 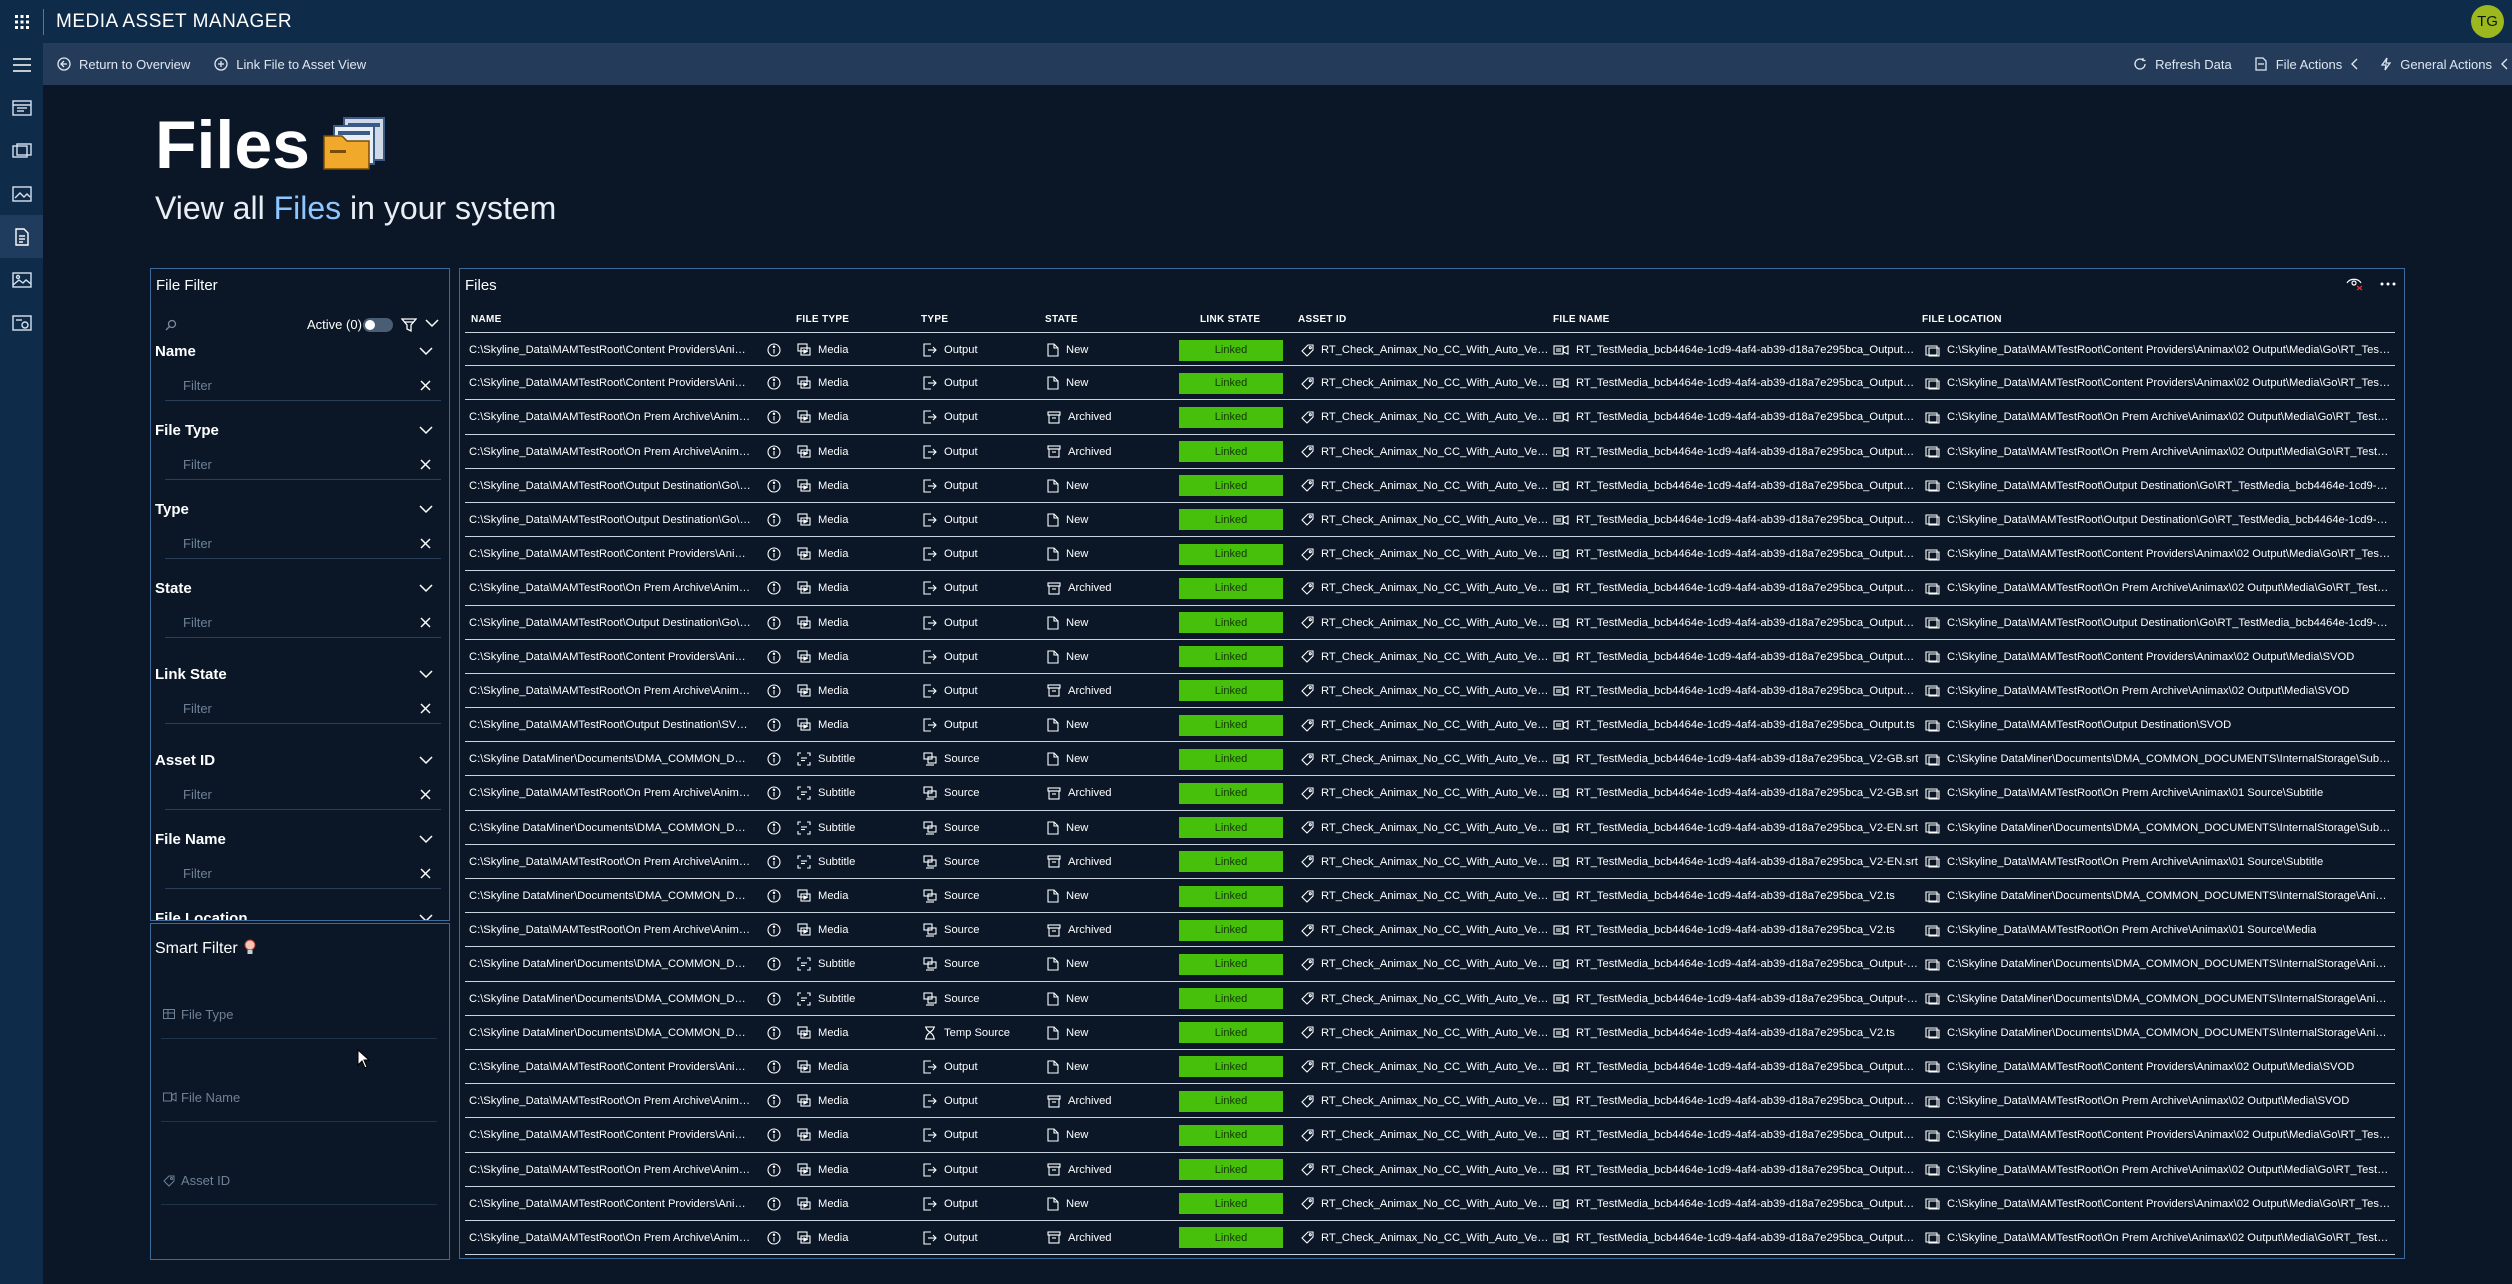 I want to click on column-header-file-type: FILE TYPE, so click(x=822, y=319).